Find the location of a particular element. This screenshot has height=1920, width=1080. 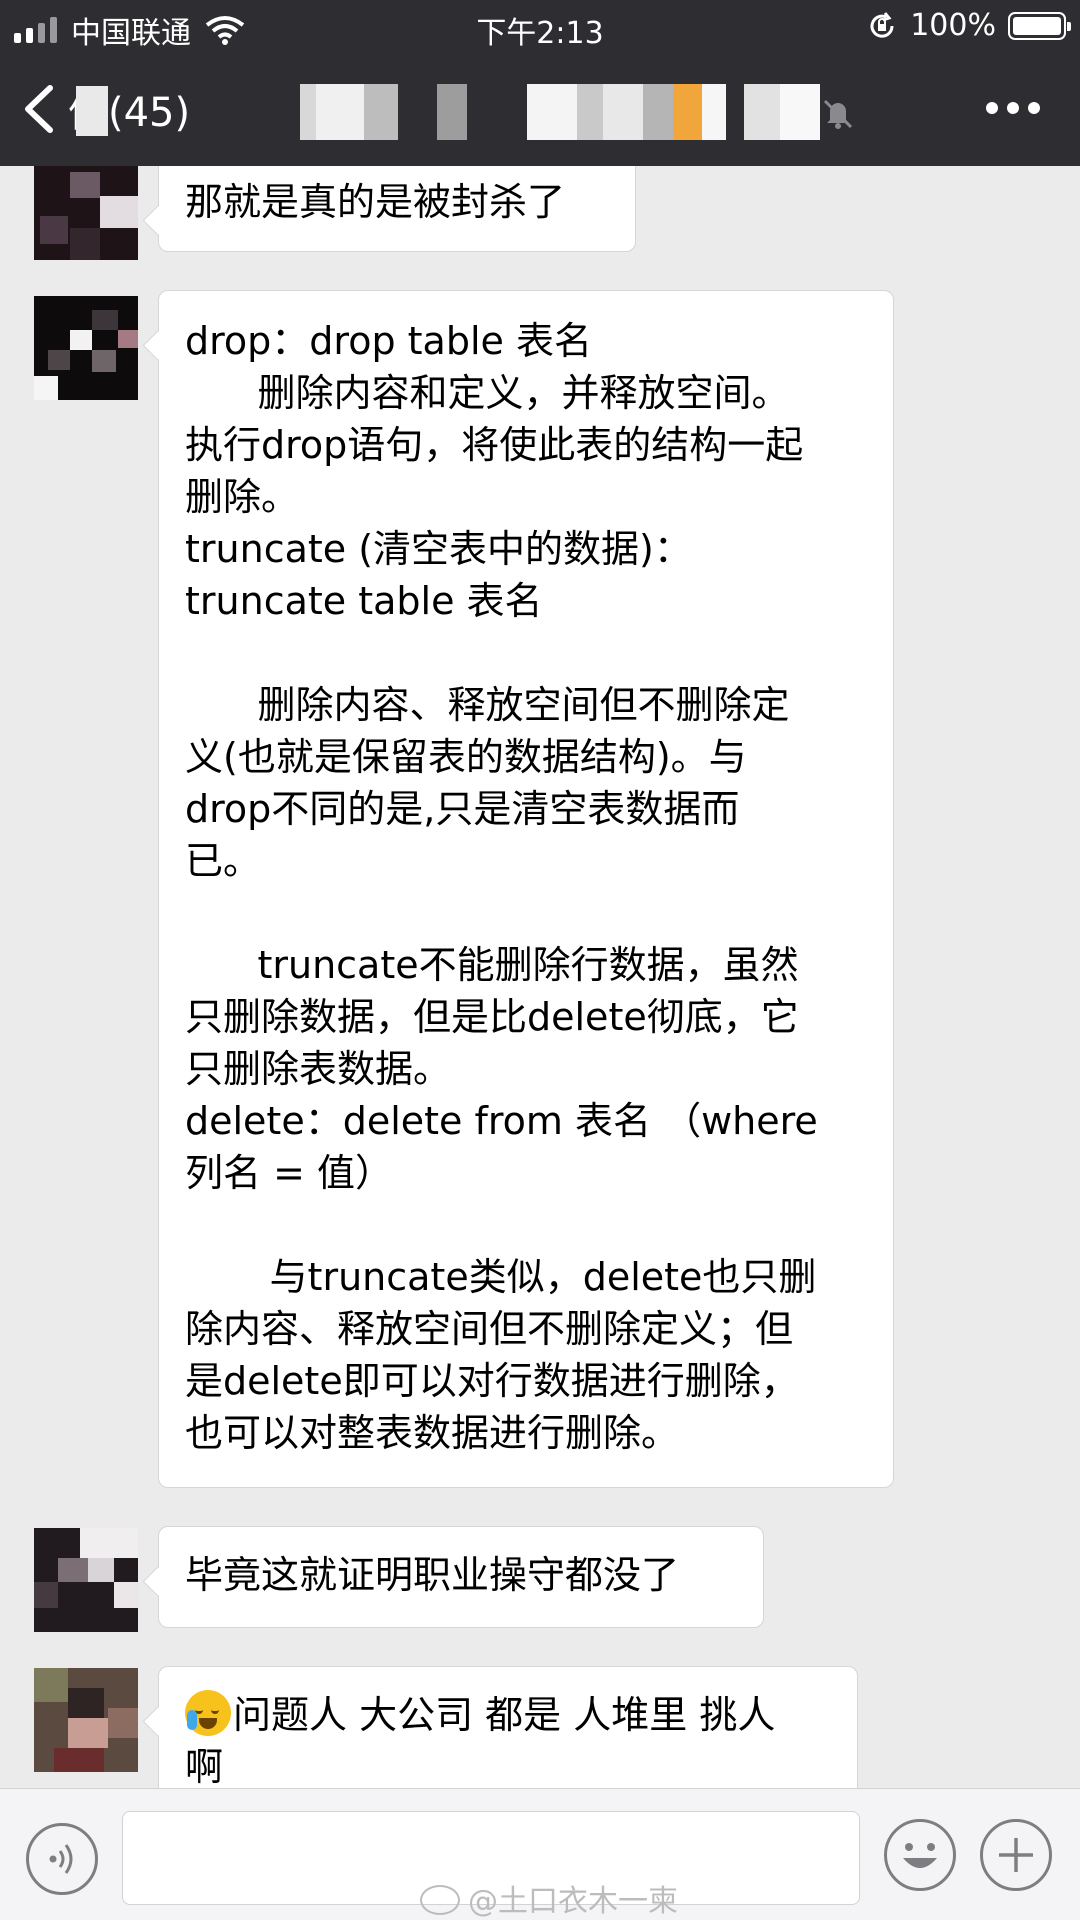

chat-header: 信(45) is located at coordinates (540, 111).